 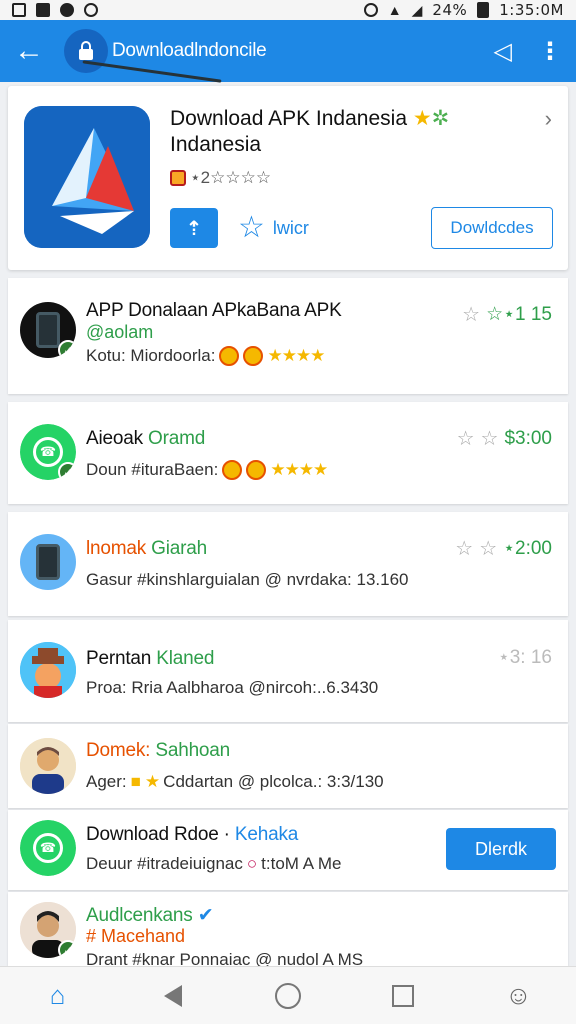 What do you see at coordinates (173, 996) in the screenshot?
I see `back-triangle-icon` at bounding box center [173, 996].